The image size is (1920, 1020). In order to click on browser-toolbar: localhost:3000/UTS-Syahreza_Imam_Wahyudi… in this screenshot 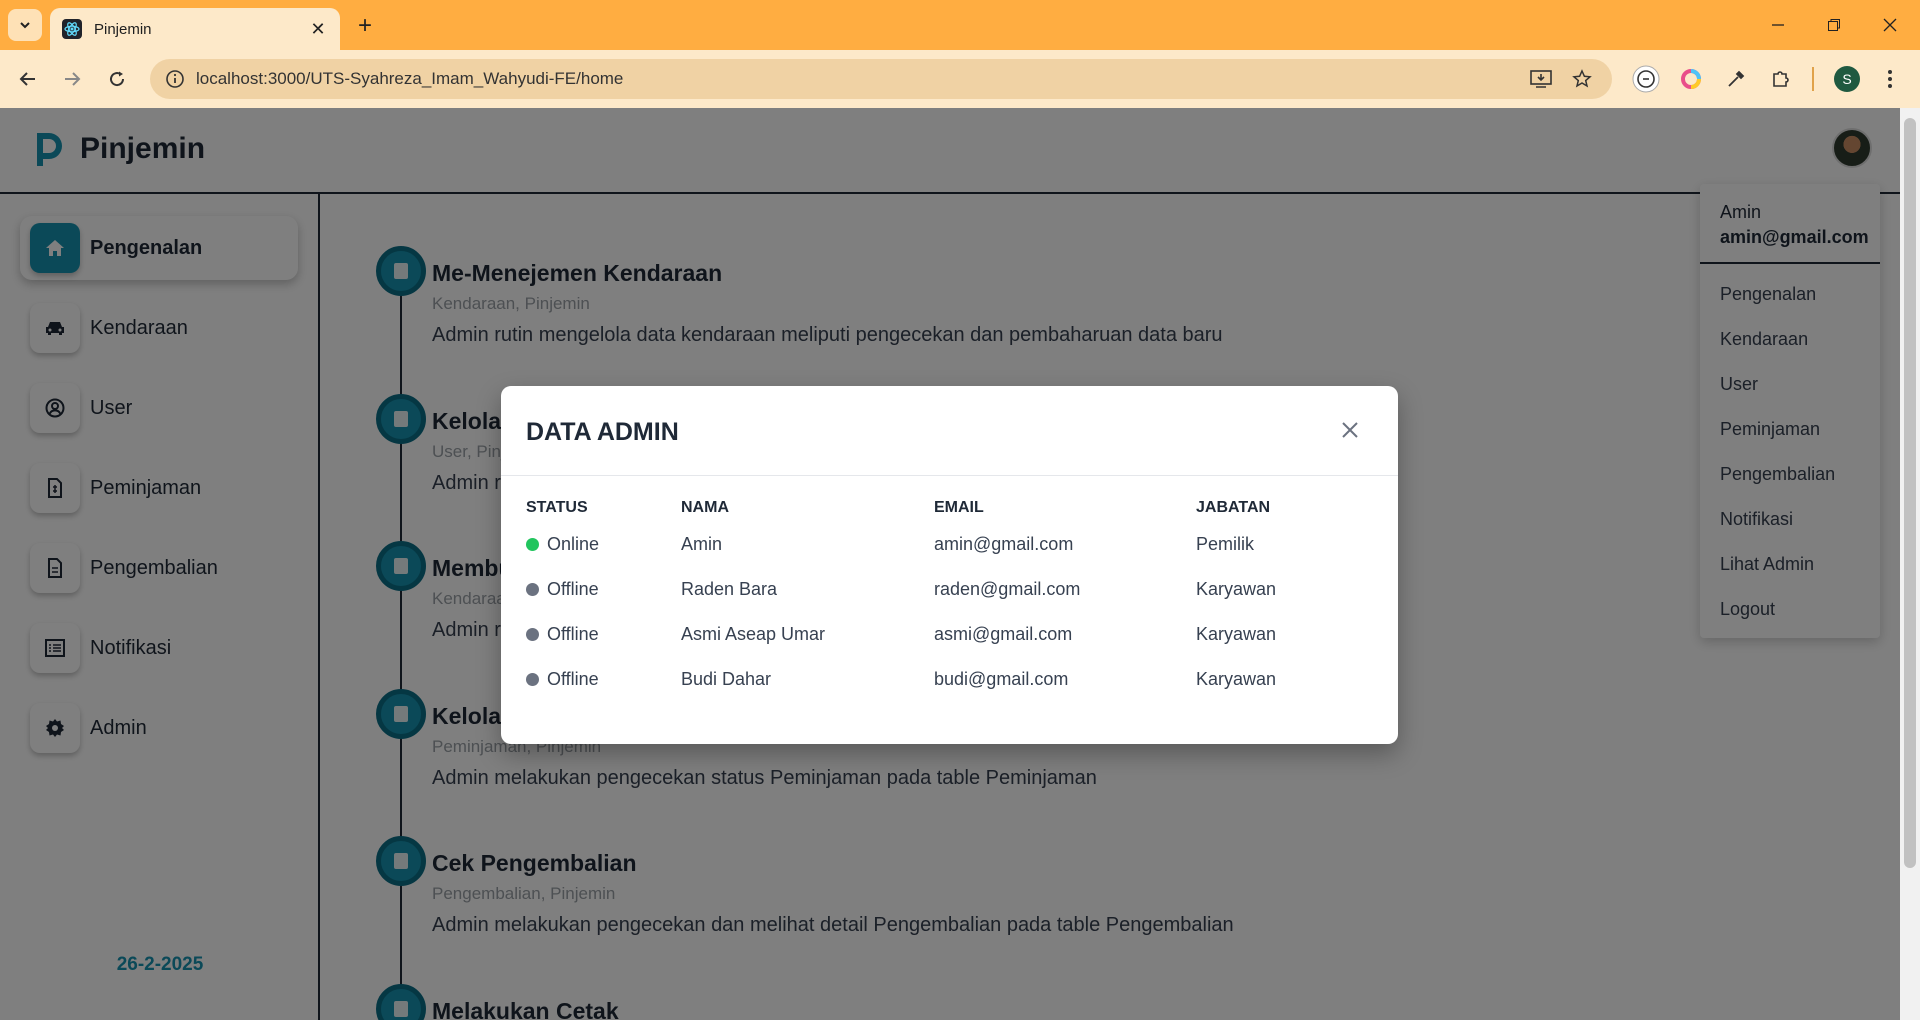, I will do `click(960, 79)`.